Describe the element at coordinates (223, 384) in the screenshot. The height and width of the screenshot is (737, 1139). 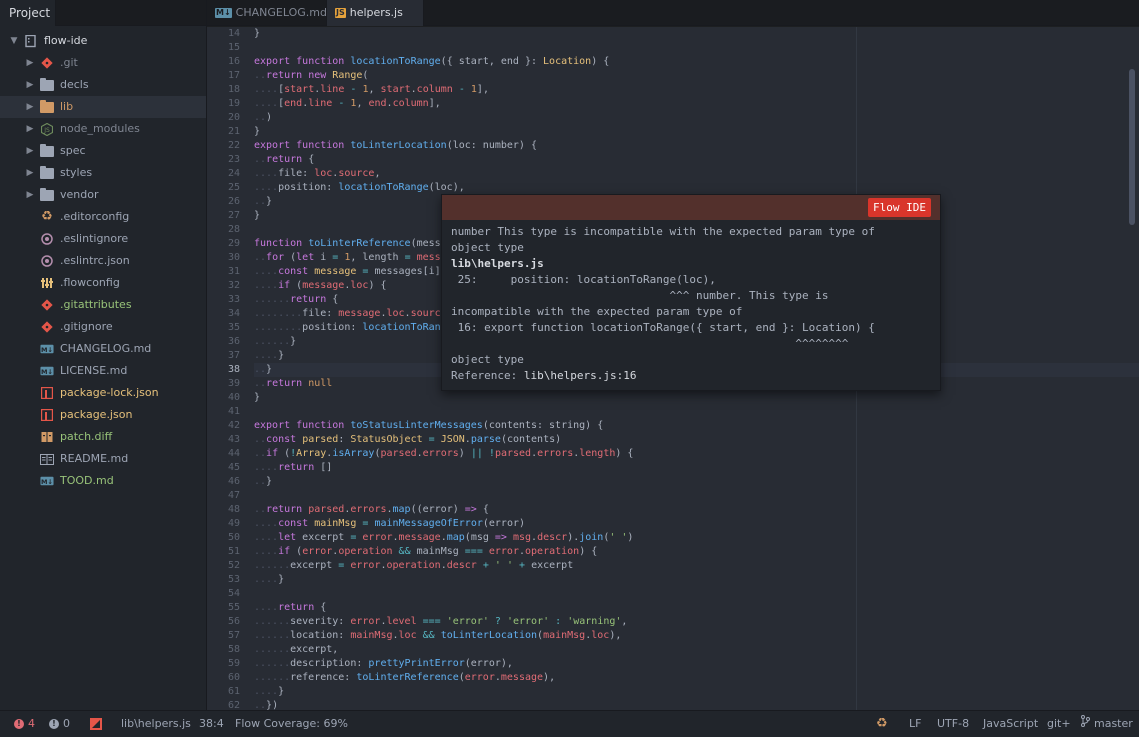
I see `line-number: 39` at that location.